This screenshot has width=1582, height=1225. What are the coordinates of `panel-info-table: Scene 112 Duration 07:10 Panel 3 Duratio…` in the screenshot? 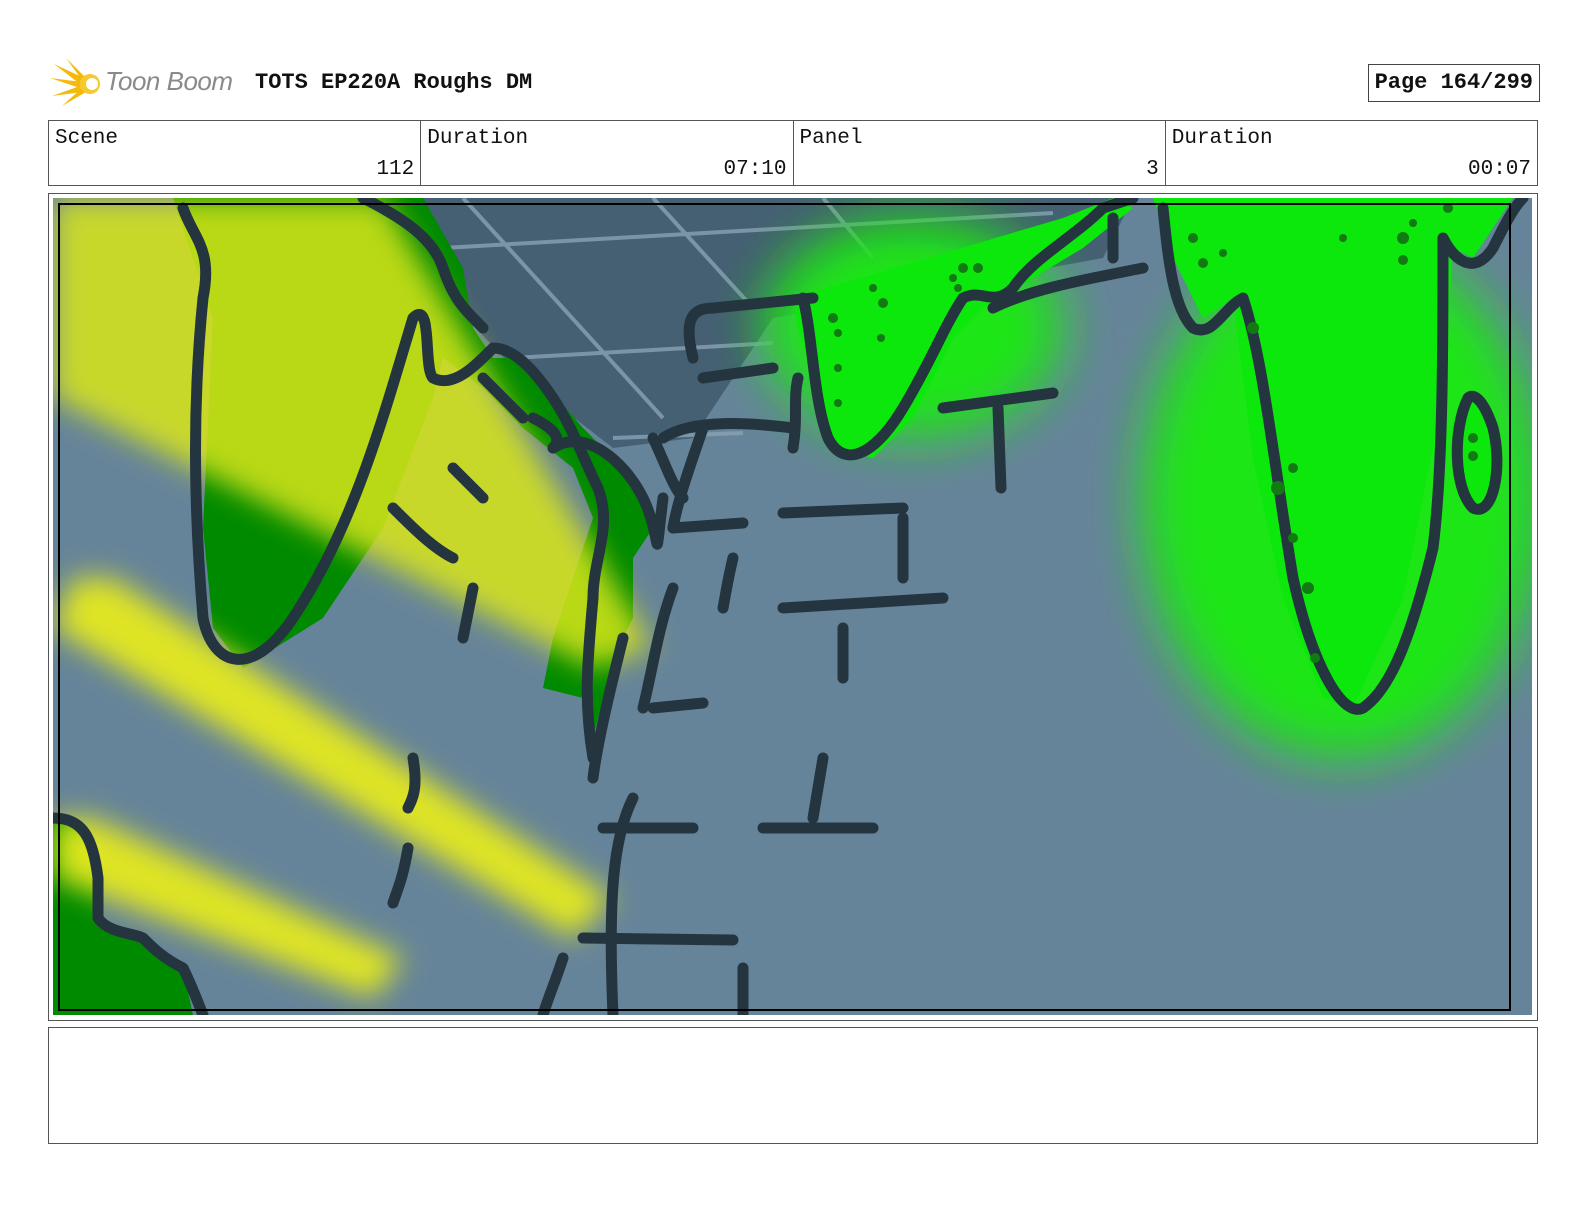 It's located at (793, 153).